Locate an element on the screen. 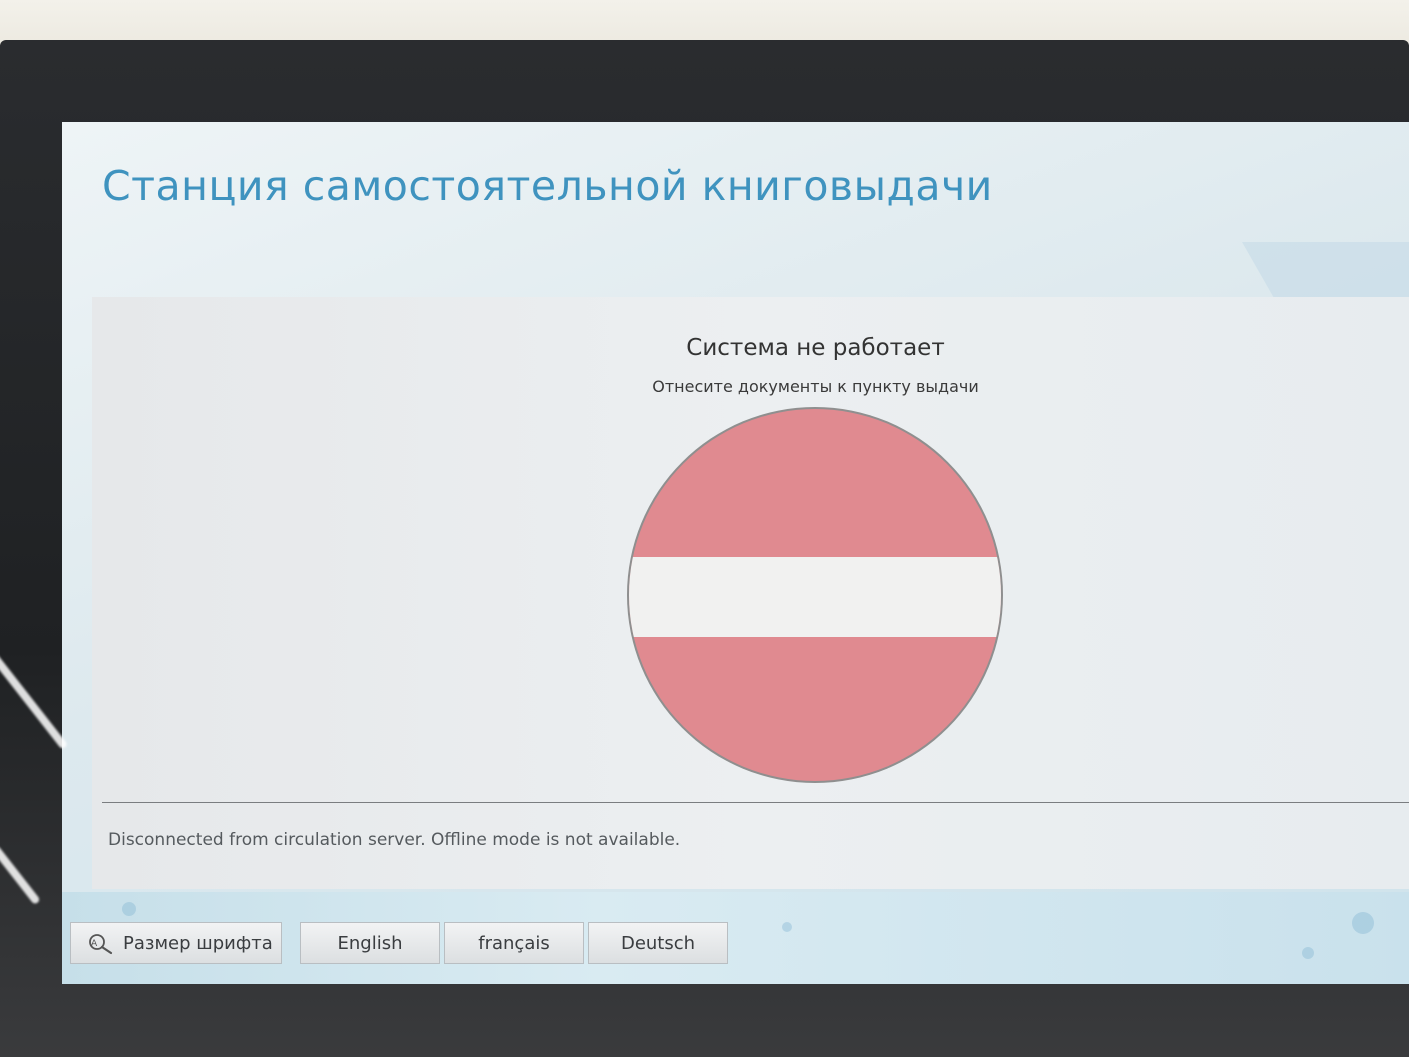 This screenshot has width=1409, height=1057. no-entry-icon is located at coordinates (815, 595).